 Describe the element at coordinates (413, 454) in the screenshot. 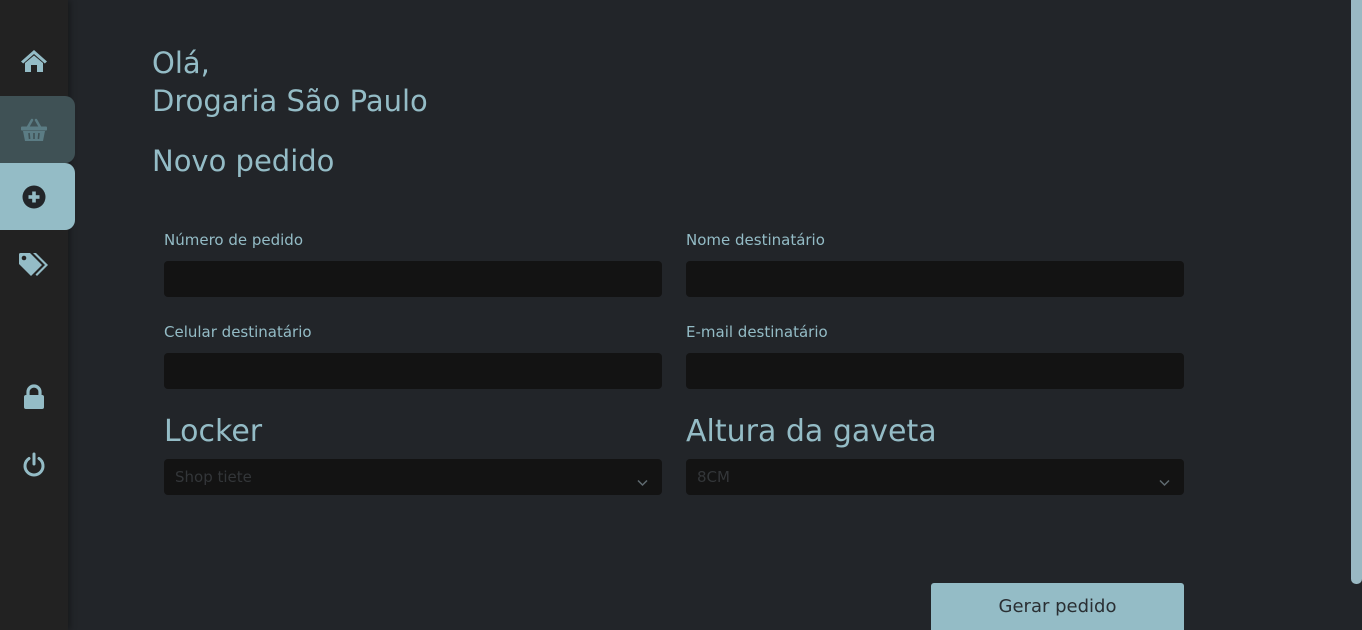

I see `locker-field: Locker Shop tiete` at that location.